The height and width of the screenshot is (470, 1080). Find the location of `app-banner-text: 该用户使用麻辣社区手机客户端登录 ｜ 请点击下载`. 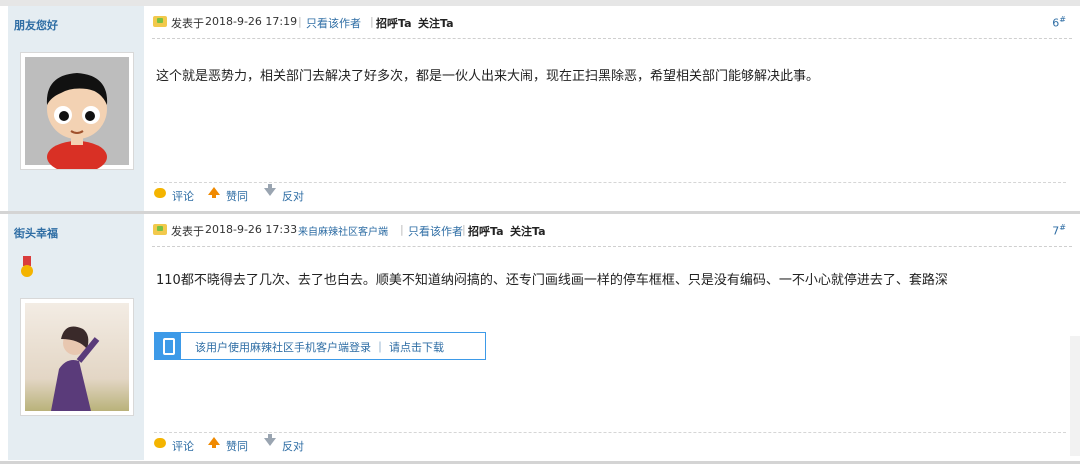

app-banner-text: 该用户使用麻辣社区手机客户端登录 ｜ 请点击下载 is located at coordinates (319, 347).